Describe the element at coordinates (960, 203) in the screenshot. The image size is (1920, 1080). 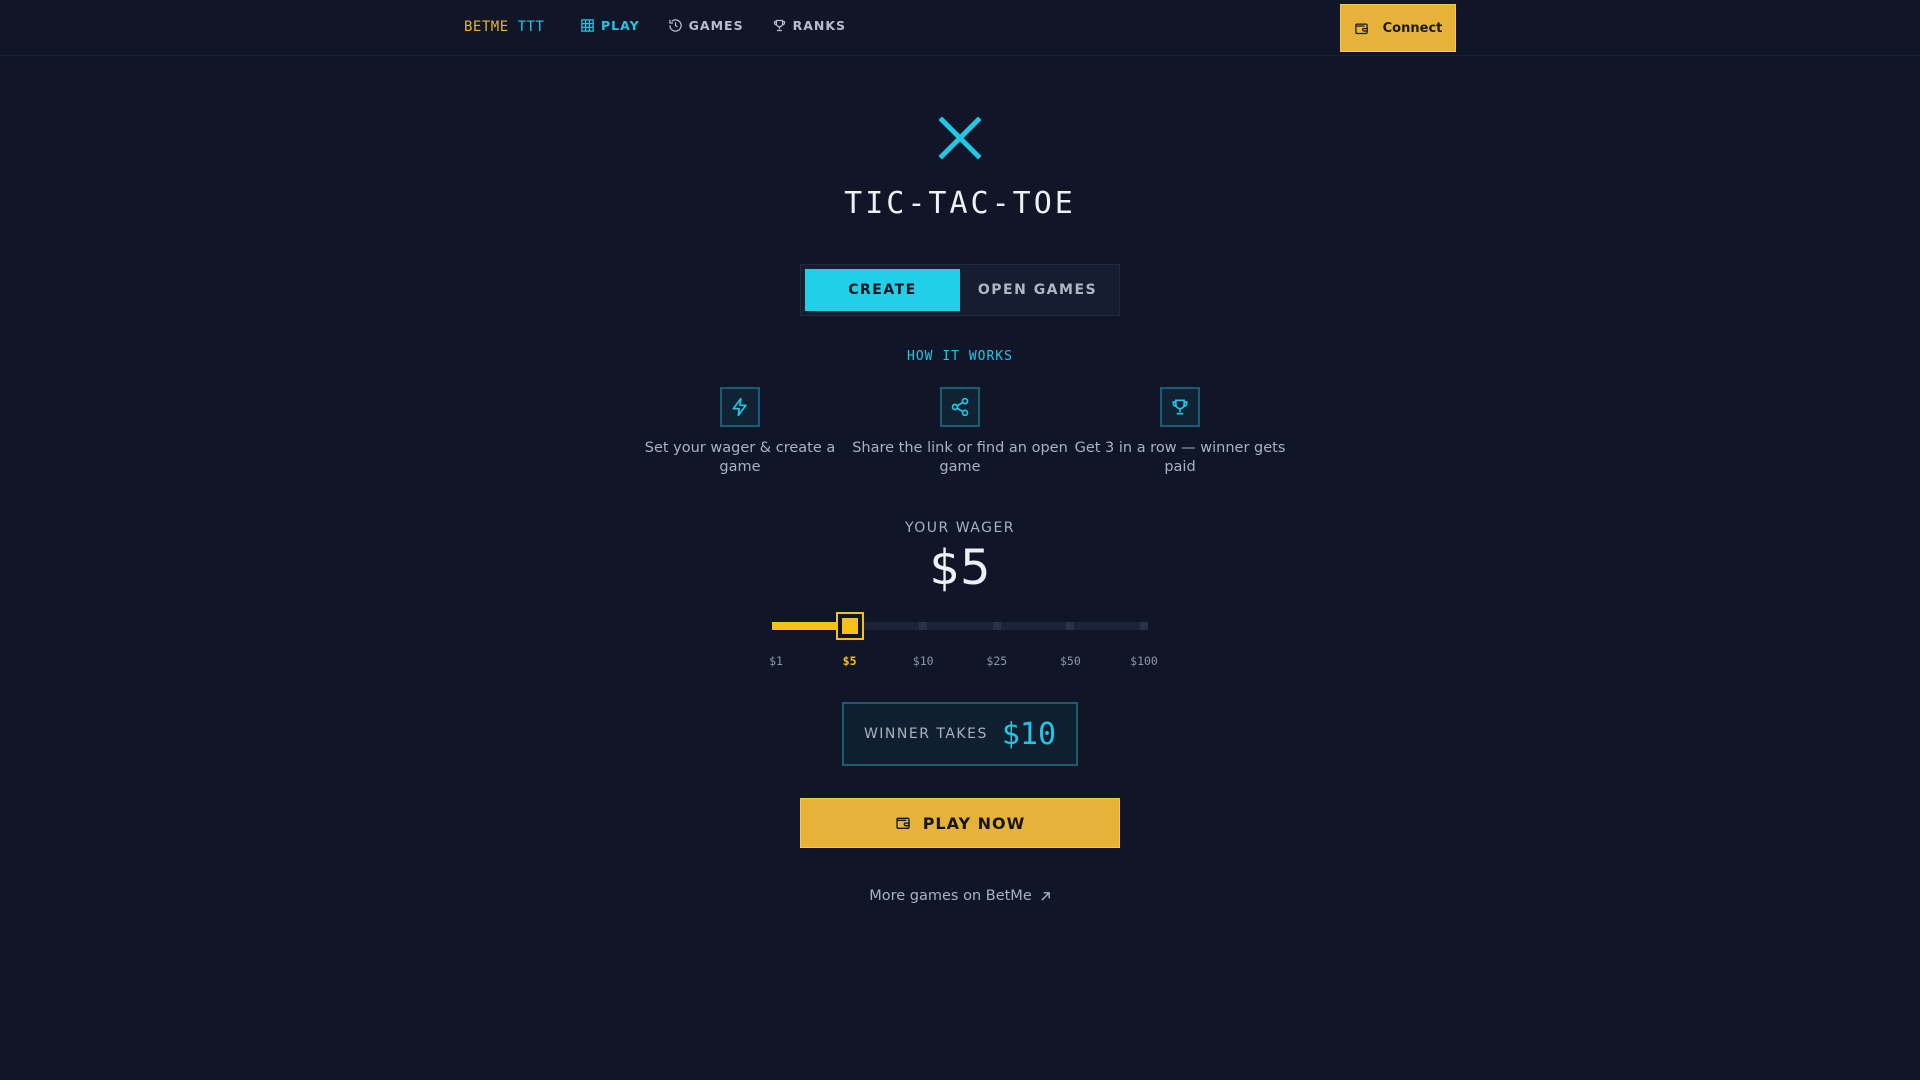
I see `page-title: TIC-TAC-TOE` at that location.